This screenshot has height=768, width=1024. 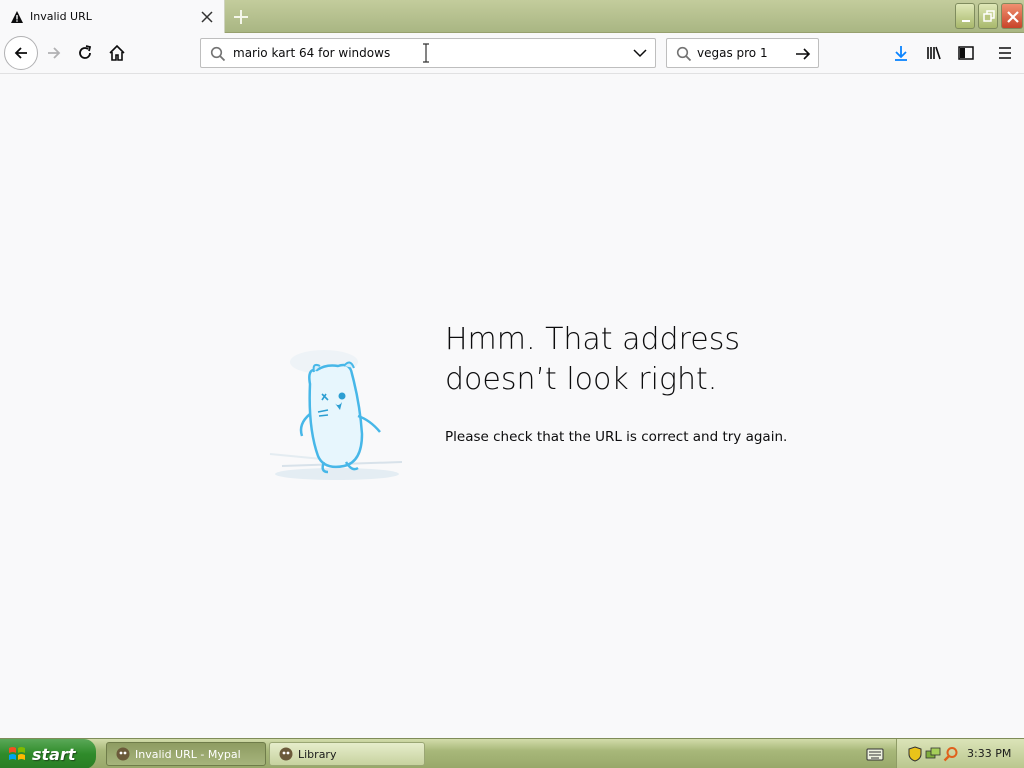 I want to click on chevron-down-icon, so click(x=640, y=53).